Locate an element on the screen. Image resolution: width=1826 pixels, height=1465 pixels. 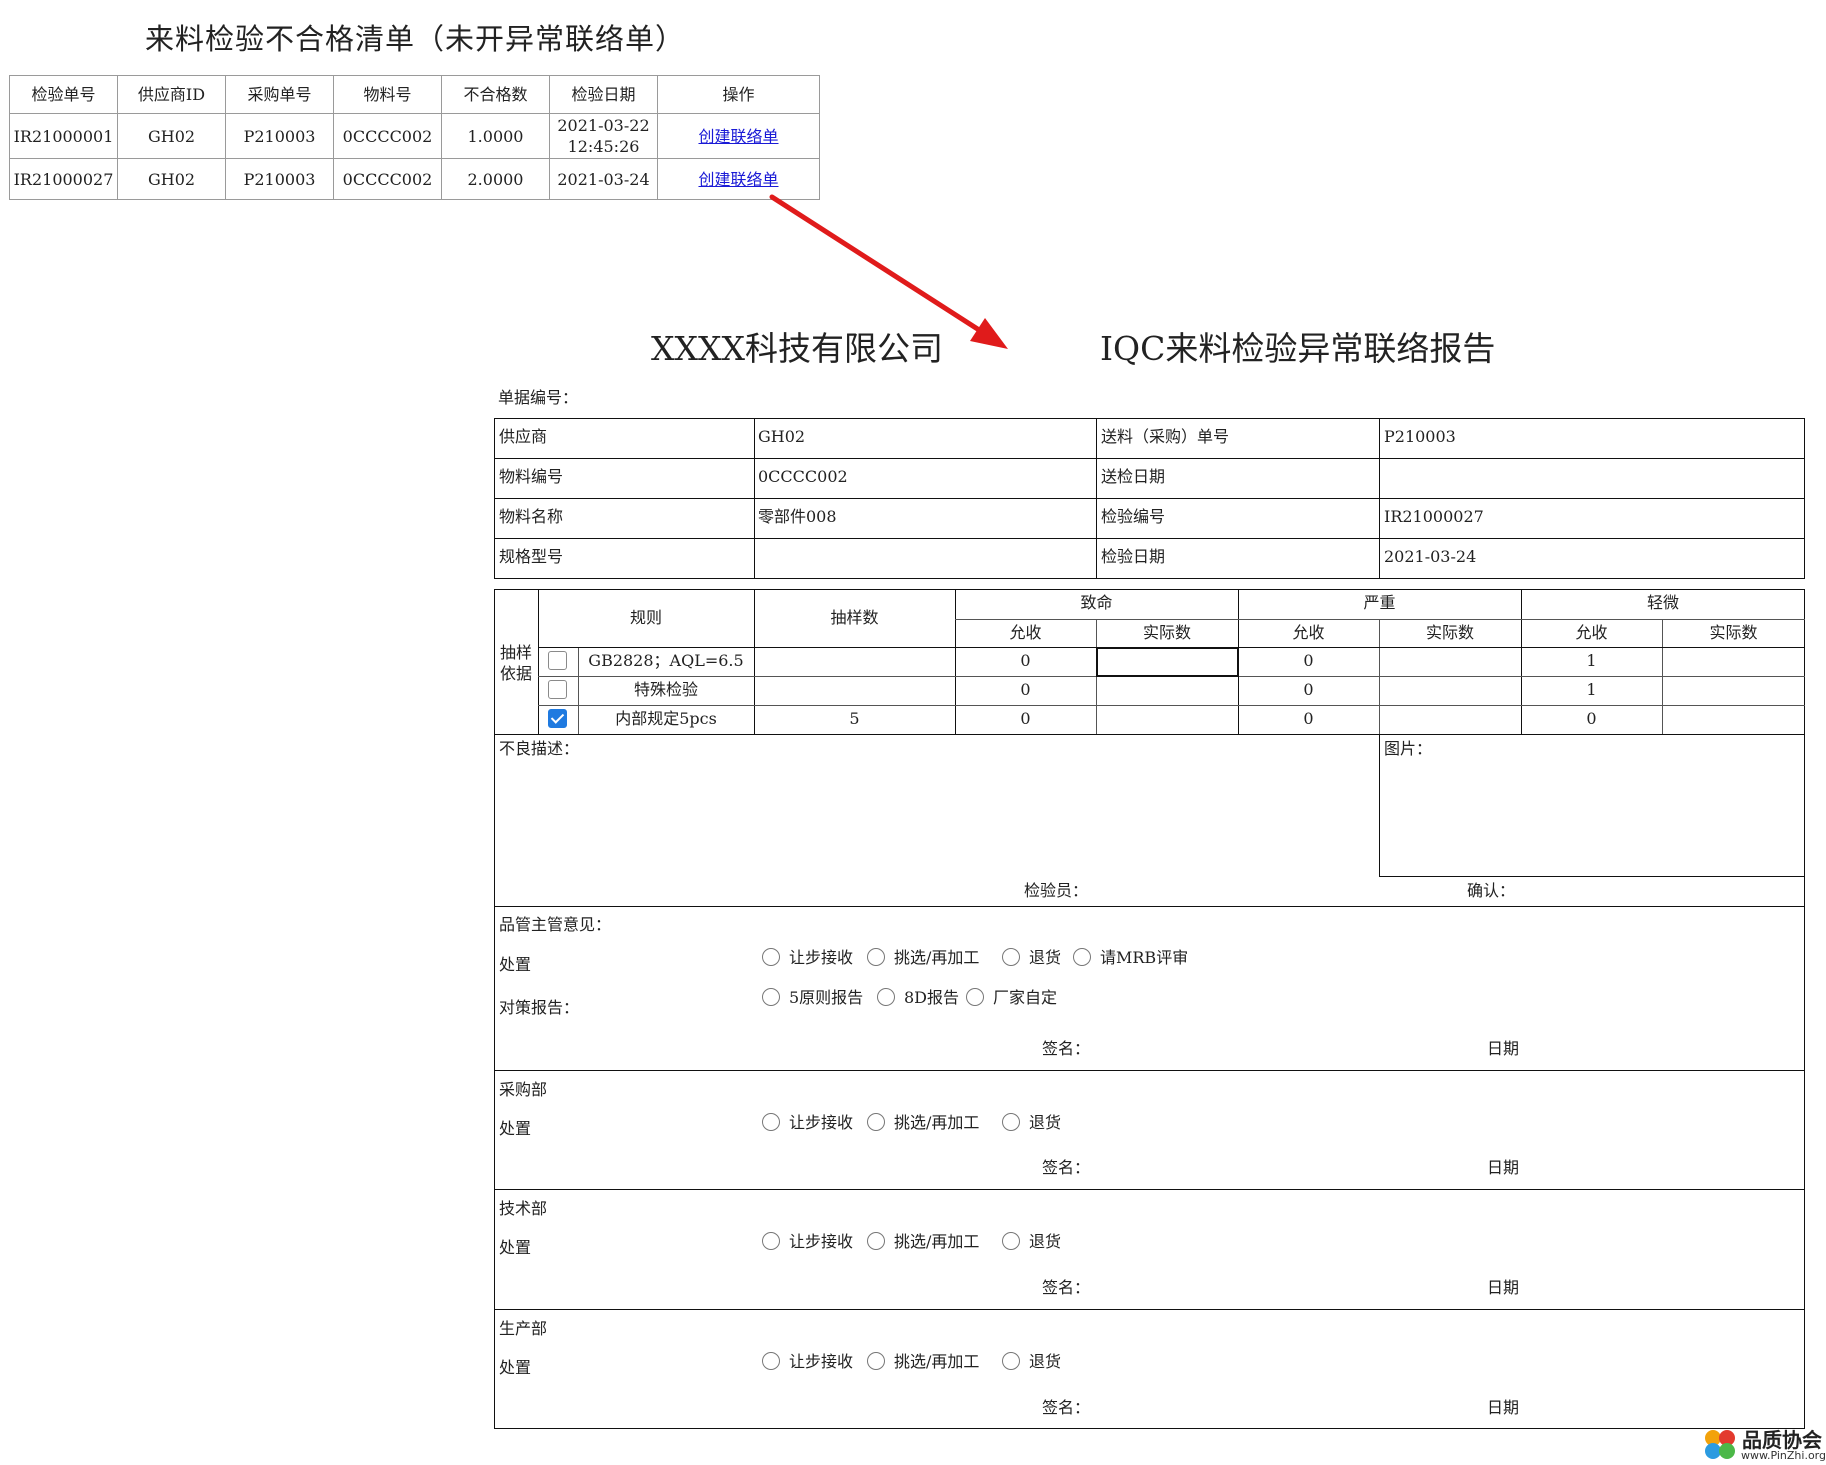
qa-date-label: 日期 is located at coordinates (1503, 1048).